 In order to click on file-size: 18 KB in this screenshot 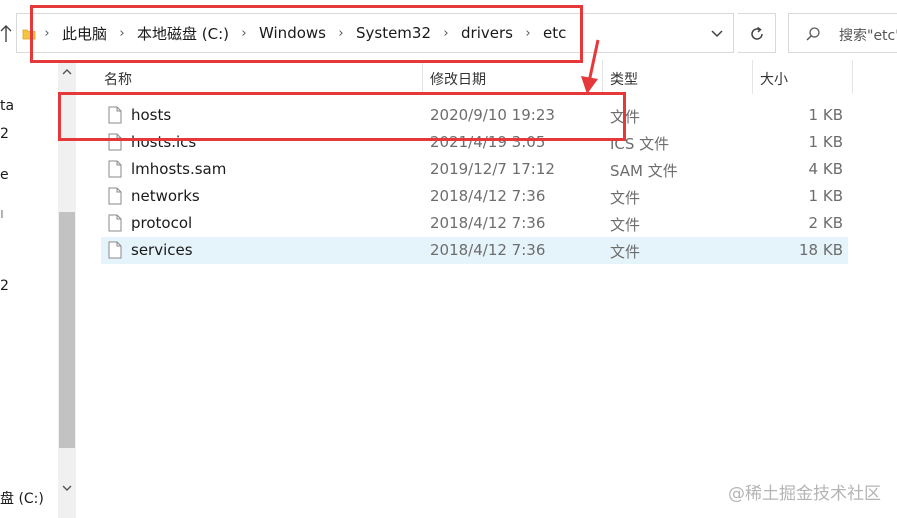, I will do `click(821, 250)`.